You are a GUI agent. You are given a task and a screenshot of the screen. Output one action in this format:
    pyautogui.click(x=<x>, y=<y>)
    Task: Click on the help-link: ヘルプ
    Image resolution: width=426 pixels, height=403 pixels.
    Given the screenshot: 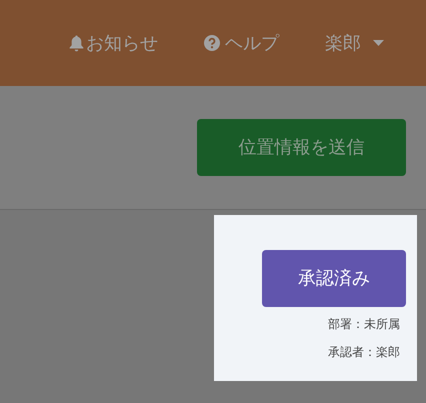 What is the action you would take?
    pyautogui.click(x=241, y=43)
    